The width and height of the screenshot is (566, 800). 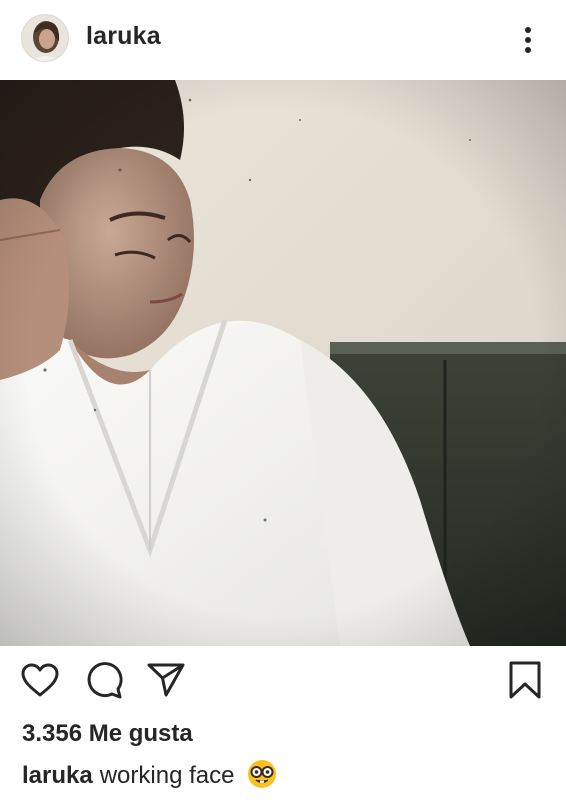 I want to click on like-button, so click(x=40, y=680).